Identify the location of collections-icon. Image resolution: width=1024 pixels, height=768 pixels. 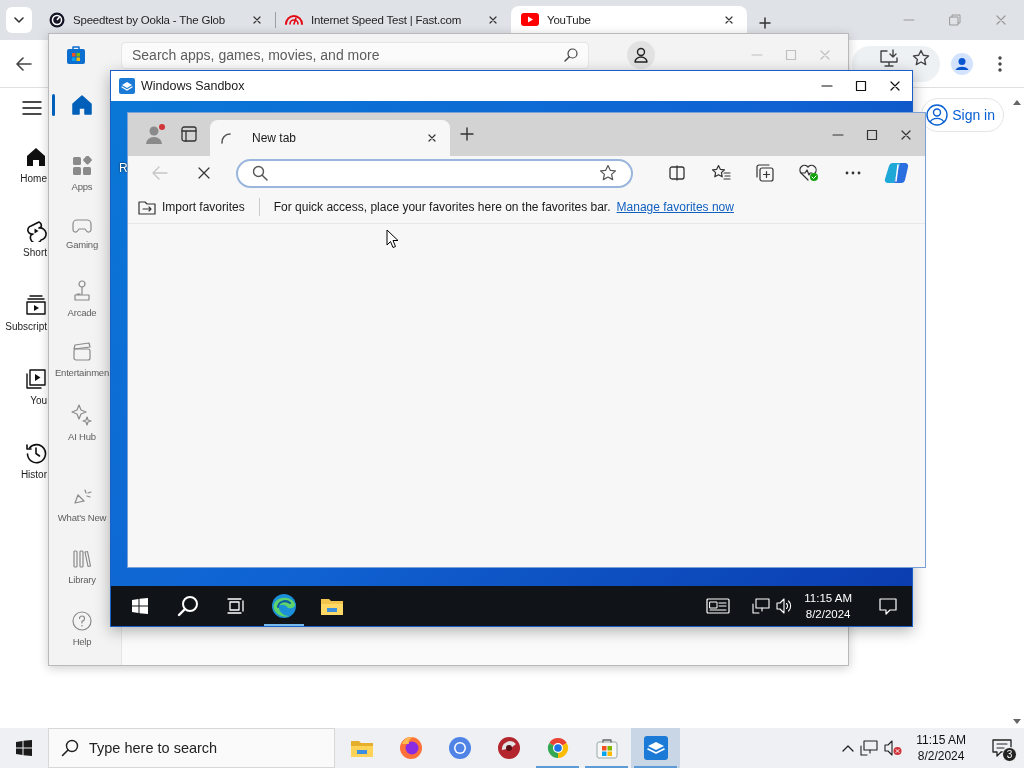
(765, 173).